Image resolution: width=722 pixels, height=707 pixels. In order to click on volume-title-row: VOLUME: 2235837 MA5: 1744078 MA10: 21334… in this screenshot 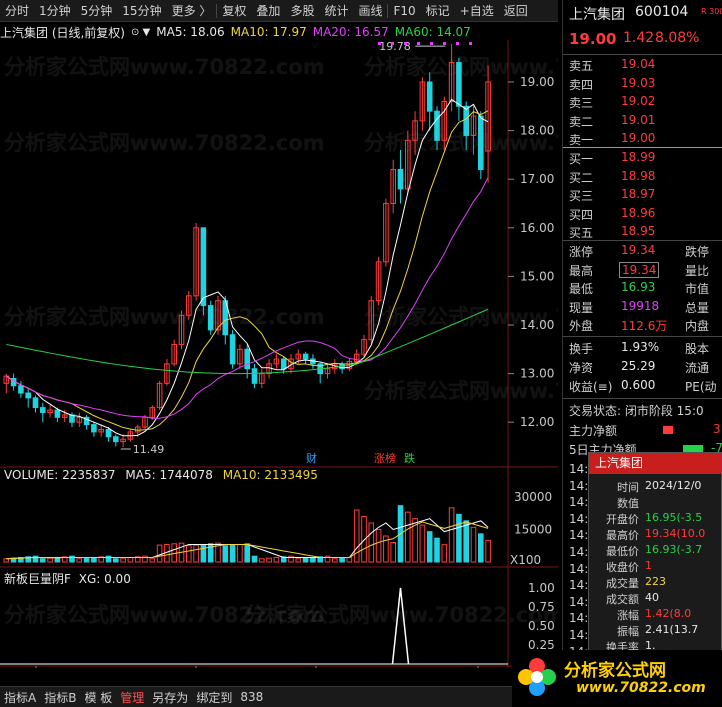, I will do `click(161, 475)`.